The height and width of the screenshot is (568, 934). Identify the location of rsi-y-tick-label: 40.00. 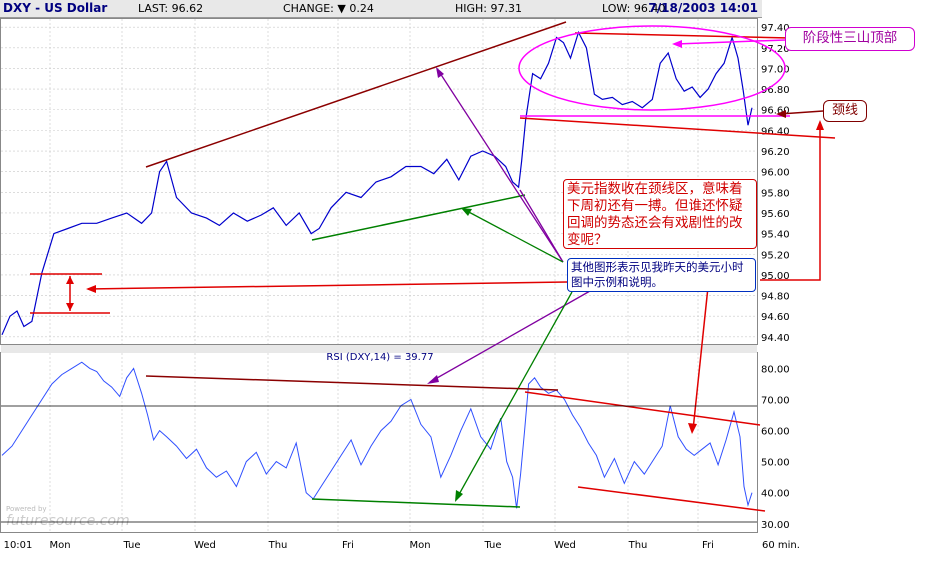
(775, 494).